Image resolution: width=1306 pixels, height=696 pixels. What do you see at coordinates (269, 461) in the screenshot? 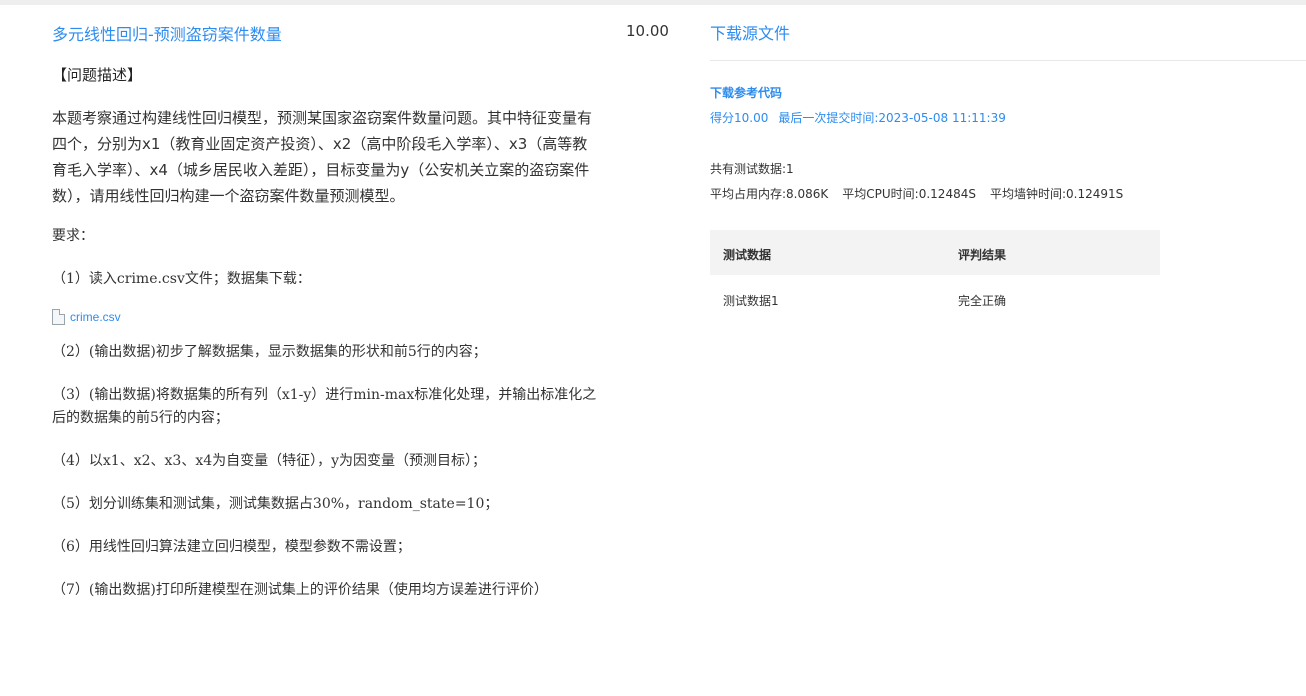
I see `requirement-4: （4）以x1、x2、x3、x4为自变量（特征），y为因变量（预测目标）；` at bounding box center [269, 461].